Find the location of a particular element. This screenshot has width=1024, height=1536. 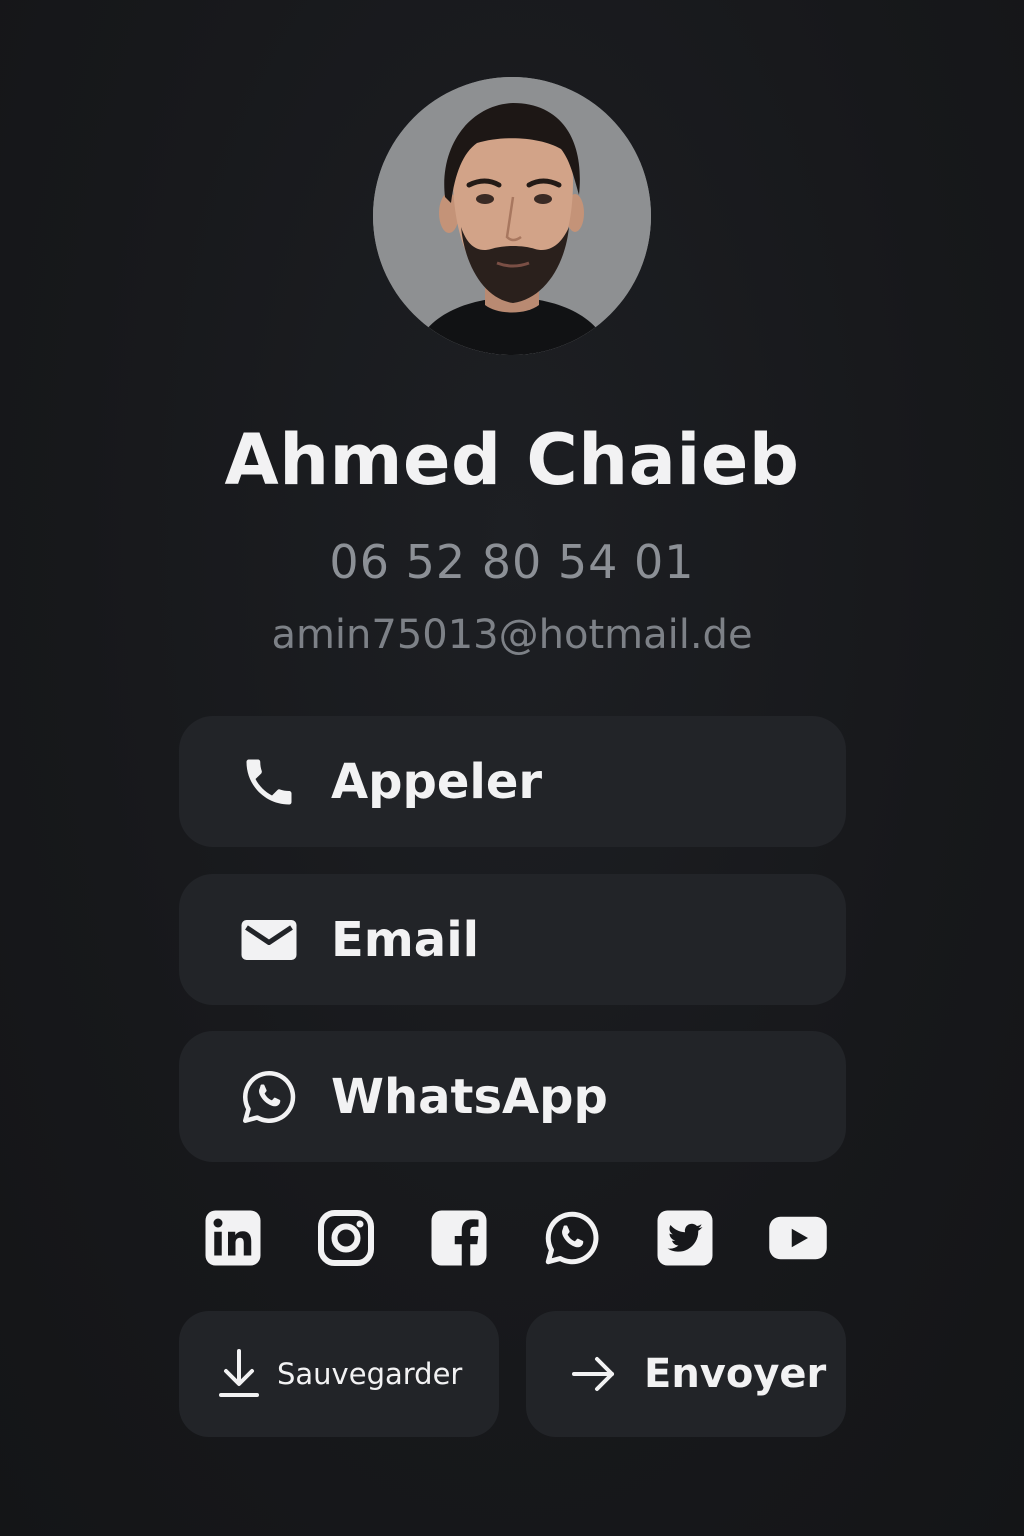

avatar is located at coordinates (512, 216).